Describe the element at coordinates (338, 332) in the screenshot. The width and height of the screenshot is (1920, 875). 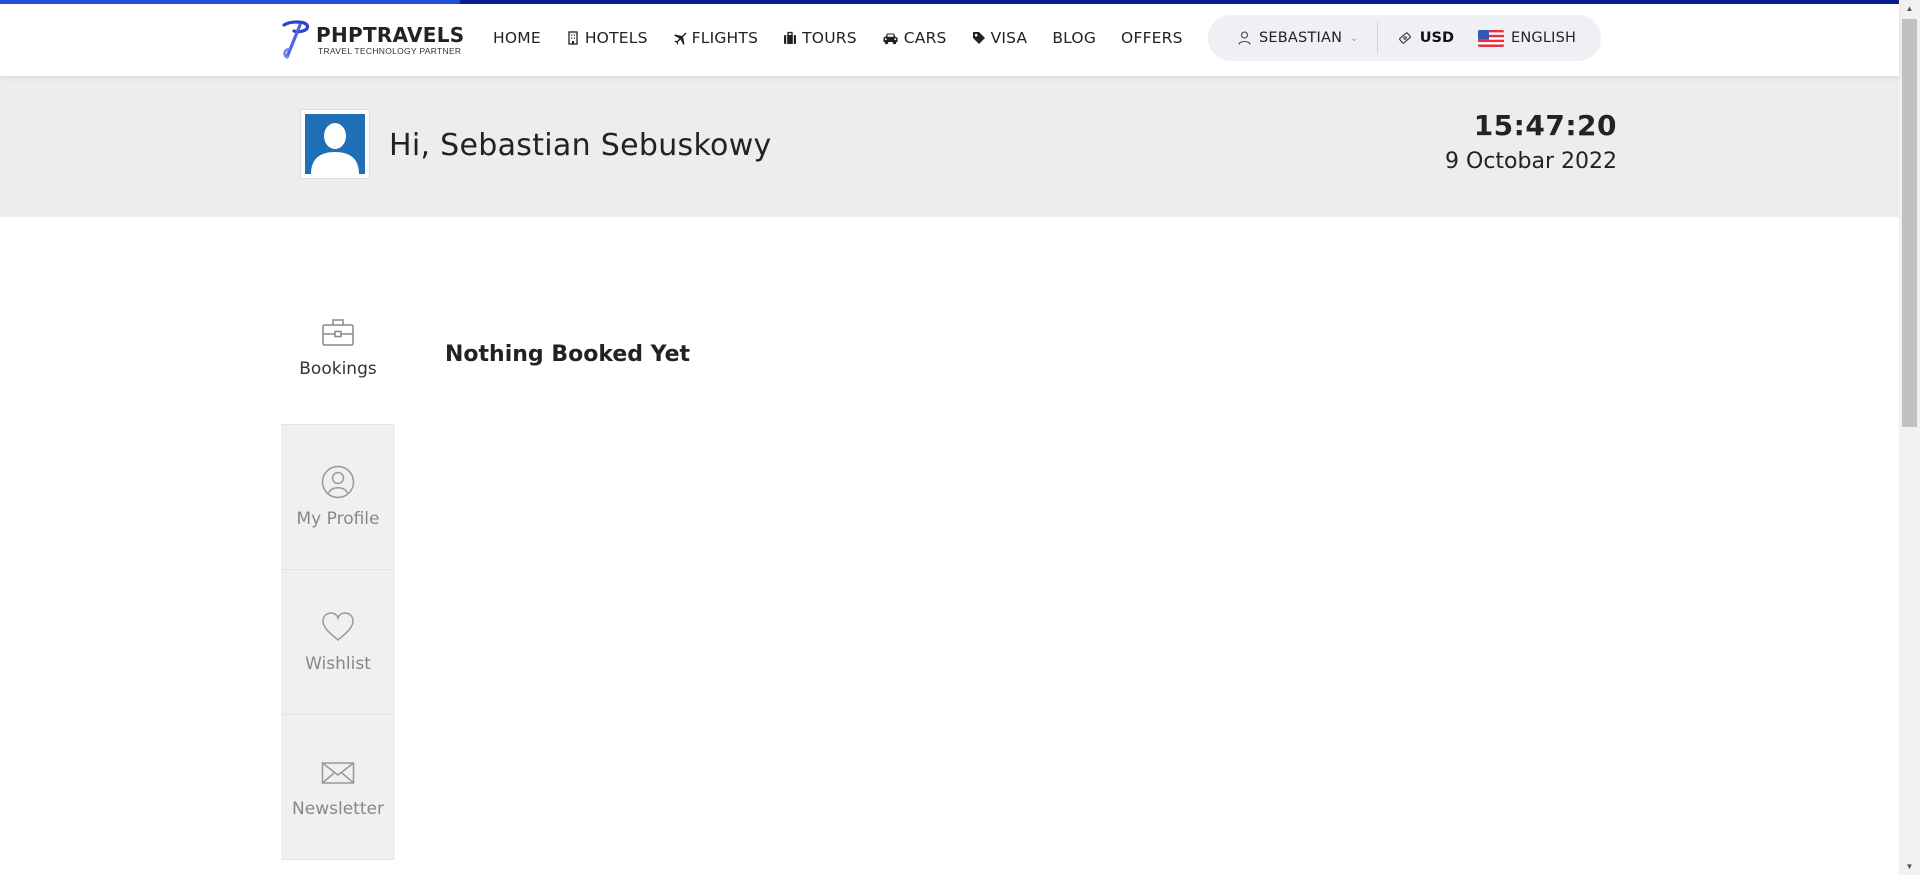
I see `briefcase-icon` at that location.